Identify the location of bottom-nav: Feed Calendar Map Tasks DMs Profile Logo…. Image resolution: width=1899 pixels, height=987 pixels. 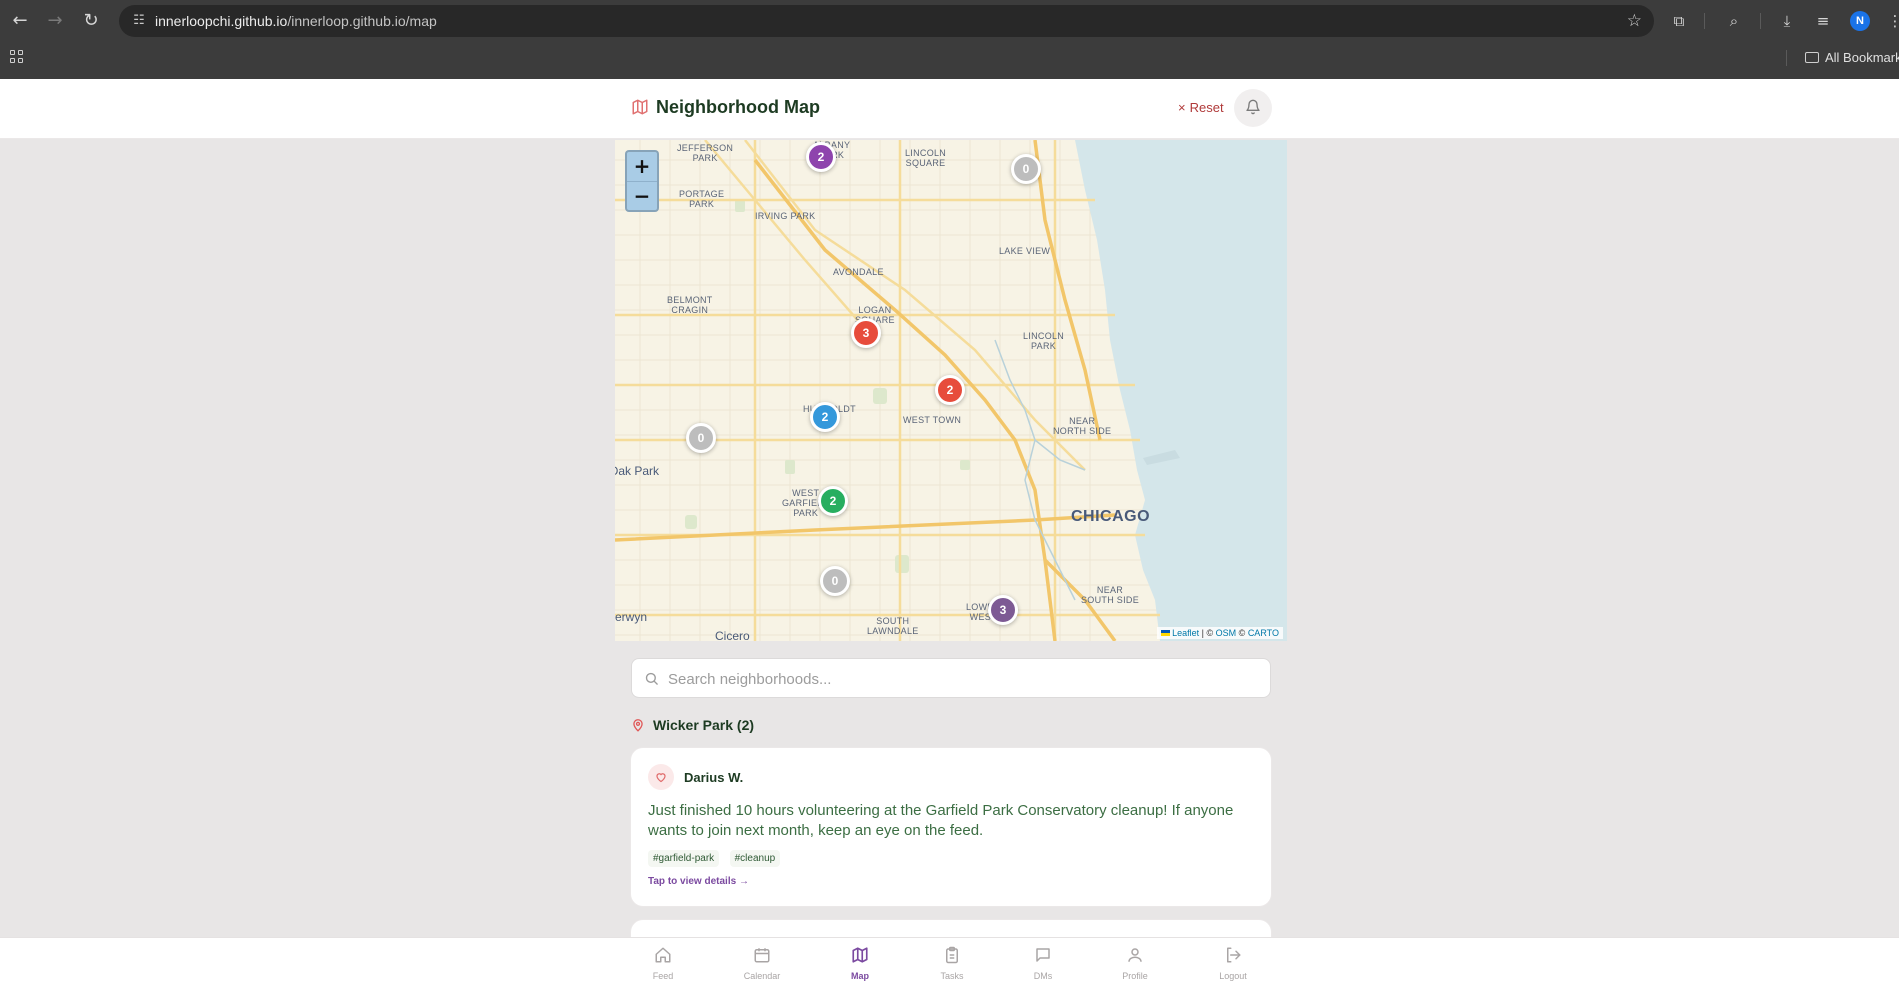
(949, 962).